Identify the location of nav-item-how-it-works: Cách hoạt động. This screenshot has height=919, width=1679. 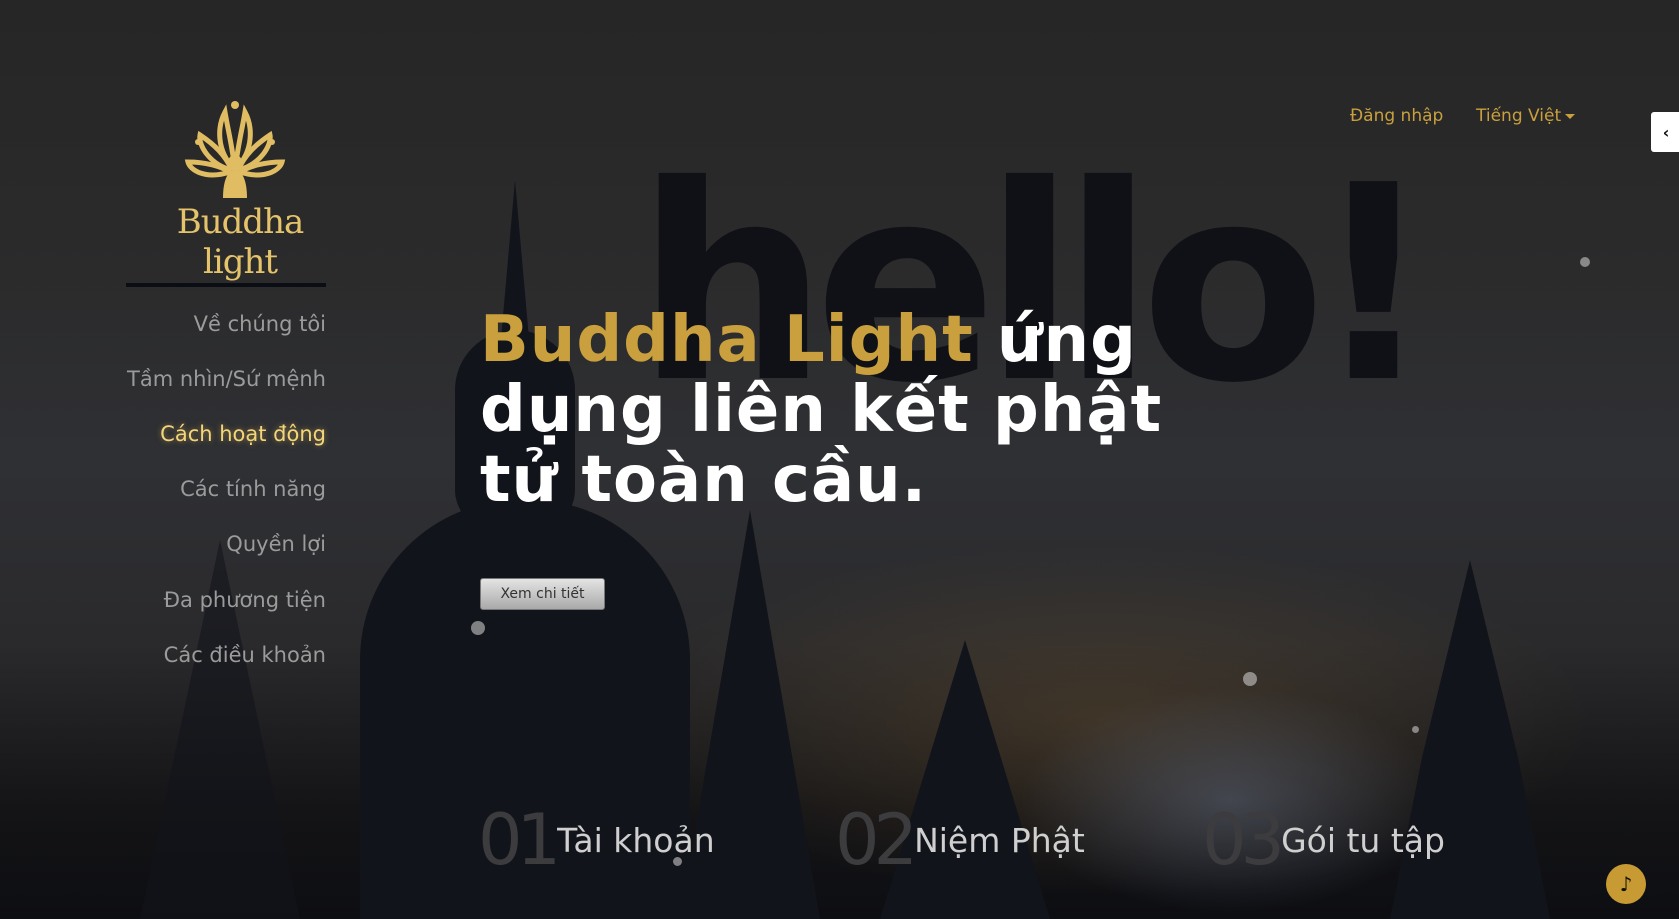
(243, 434).